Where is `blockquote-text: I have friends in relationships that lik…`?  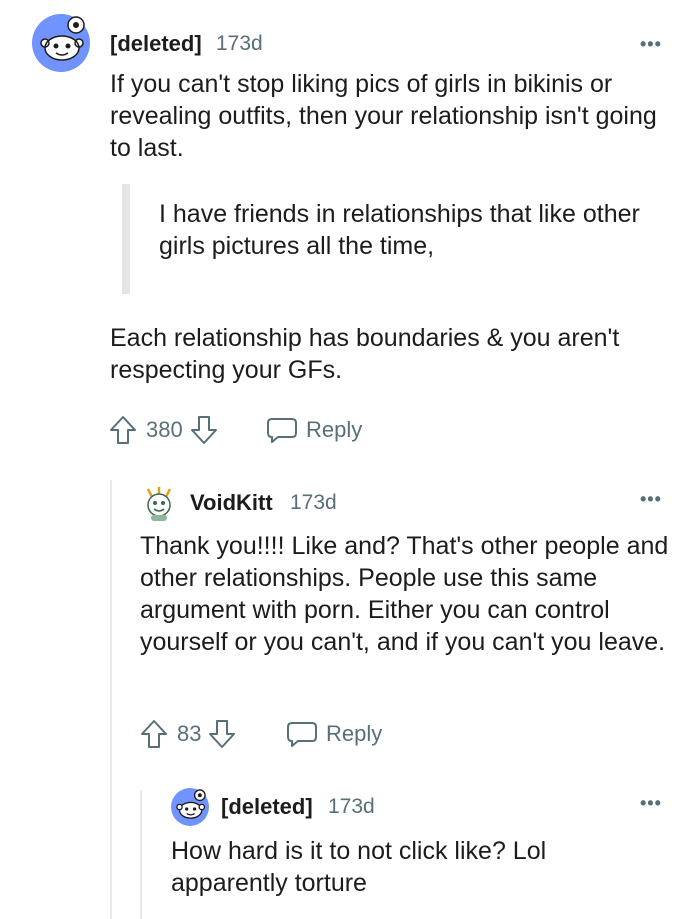 blockquote-text: I have friends in relationships that lik… is located at coordinates (399, 230).